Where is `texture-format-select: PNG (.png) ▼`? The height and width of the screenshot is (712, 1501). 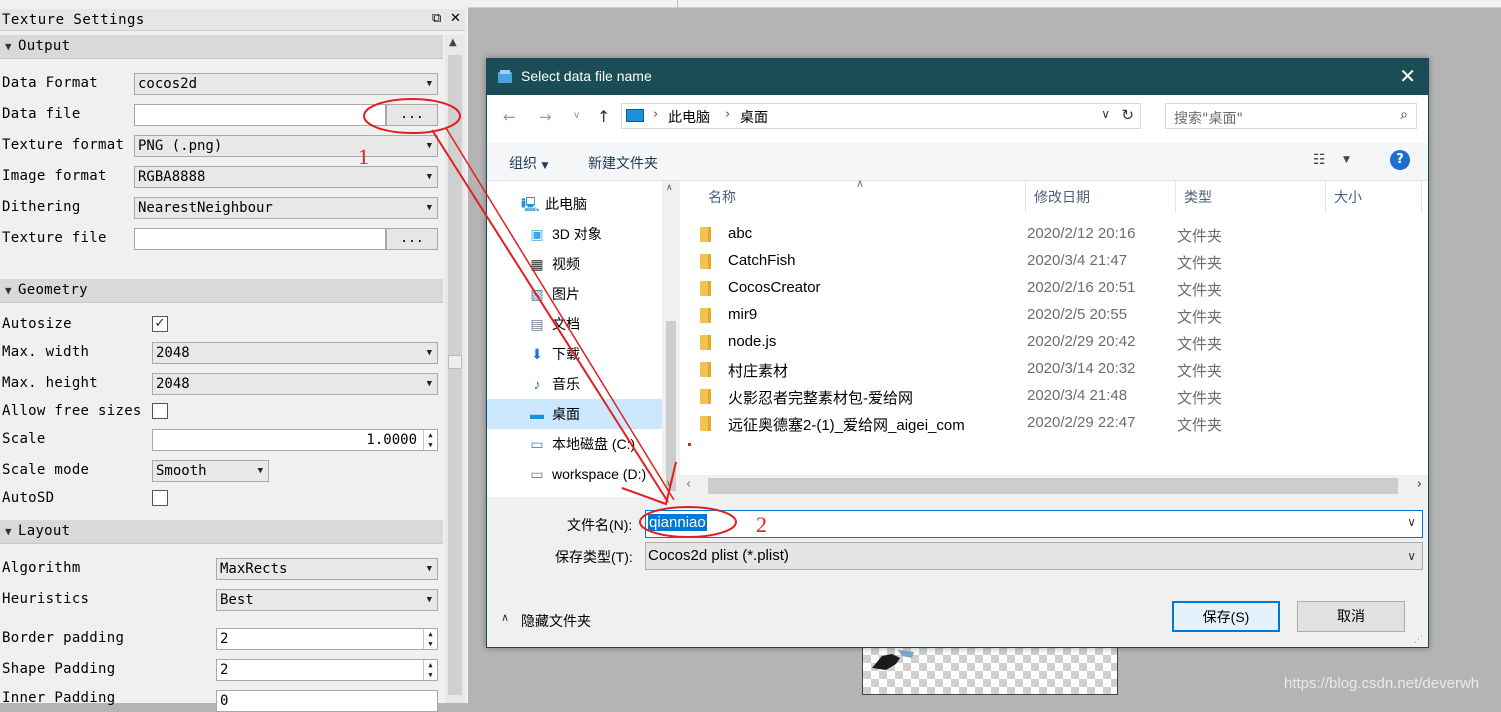 texture-format-select: PNG (.png) ▼ is located at coordinates (286, 146).